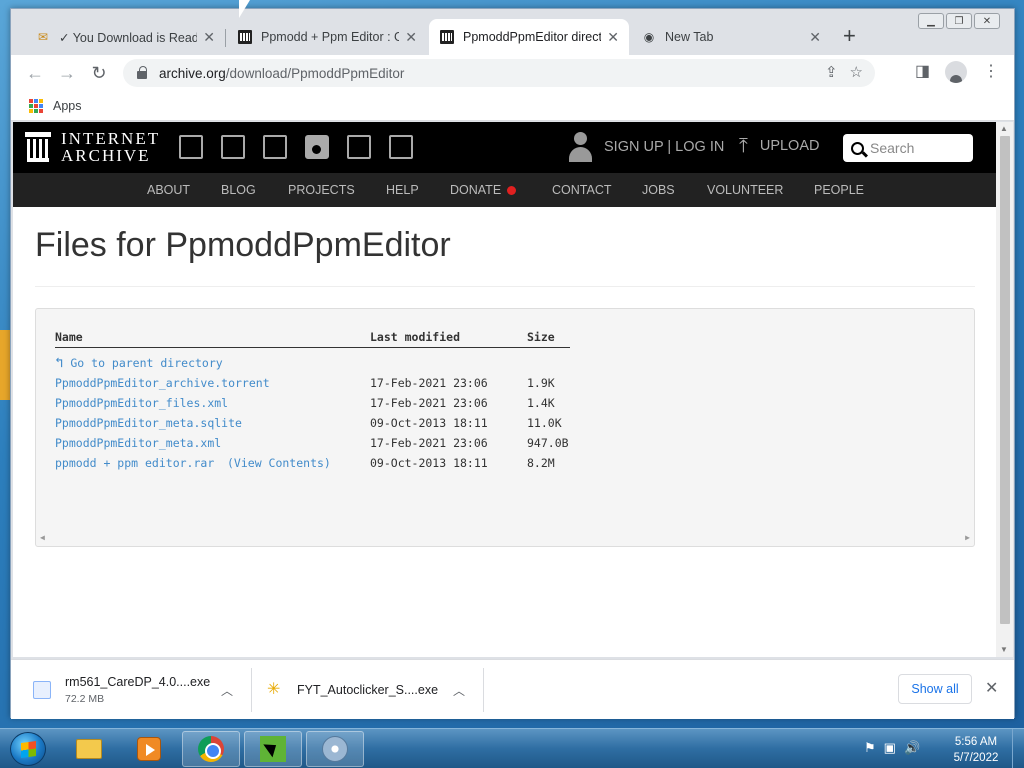 The width and height of the screenshot is (1024, 768). I want to click on horizontal-scrollbar: ◀ ▶, so click(505, 537).